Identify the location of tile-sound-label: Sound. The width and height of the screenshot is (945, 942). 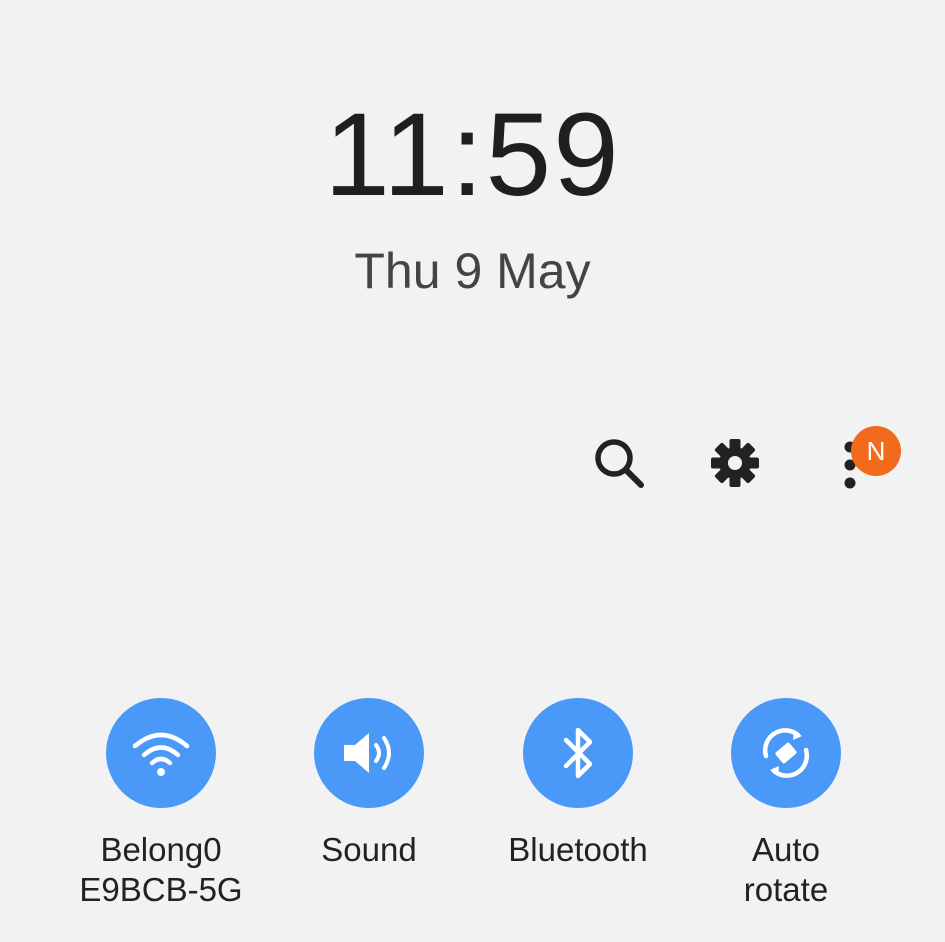
(369, 849).